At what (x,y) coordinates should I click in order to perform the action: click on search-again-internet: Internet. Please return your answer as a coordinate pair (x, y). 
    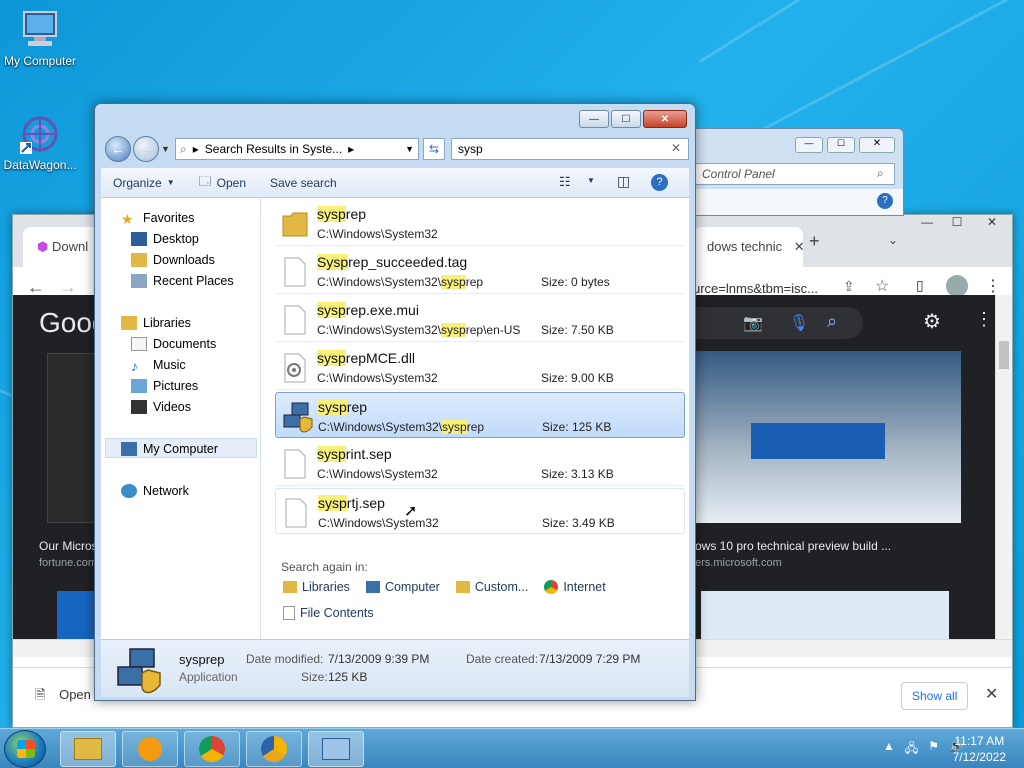
    Looking at the image, I should click on (575, 587).